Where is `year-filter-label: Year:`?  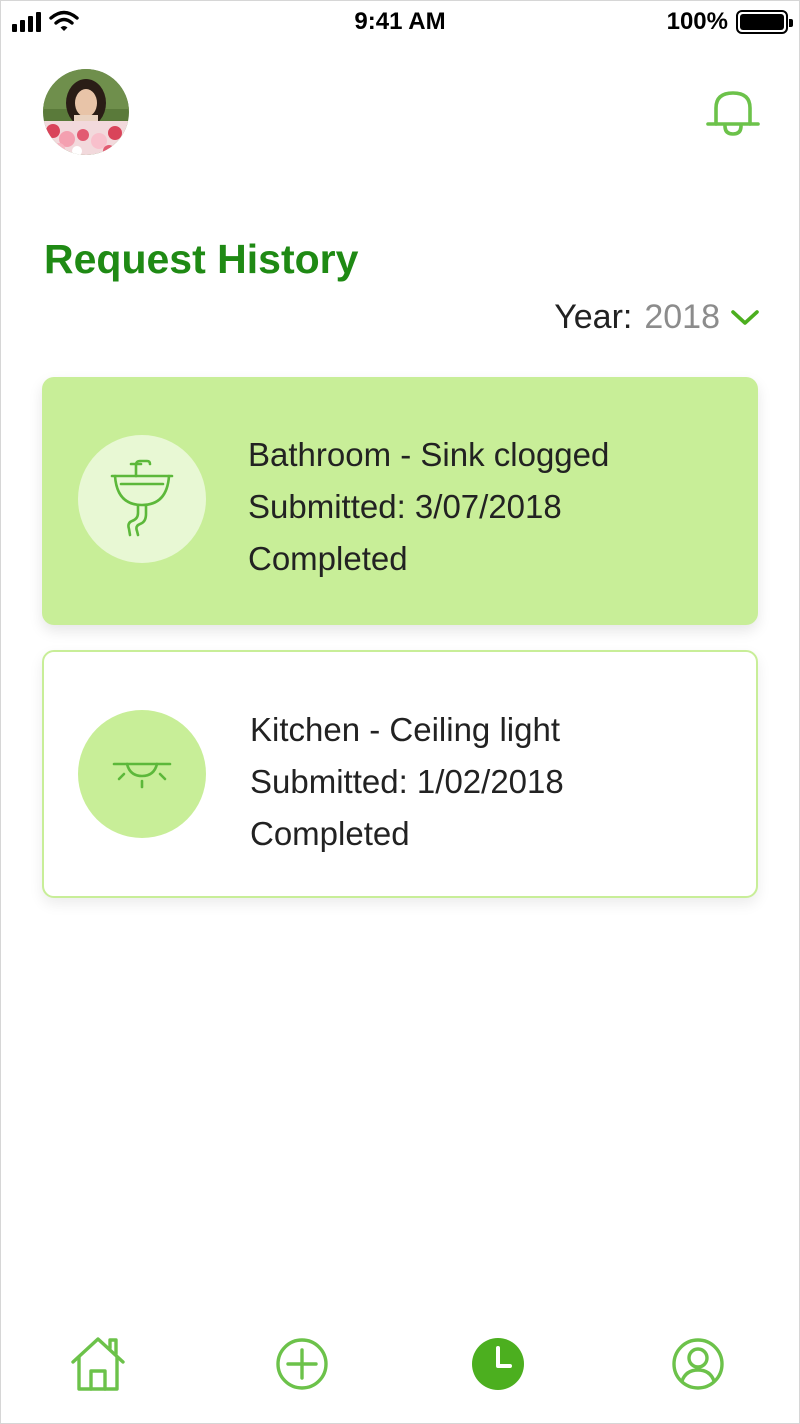 year-filter-label: Year: is located at coordinates (593, 317).